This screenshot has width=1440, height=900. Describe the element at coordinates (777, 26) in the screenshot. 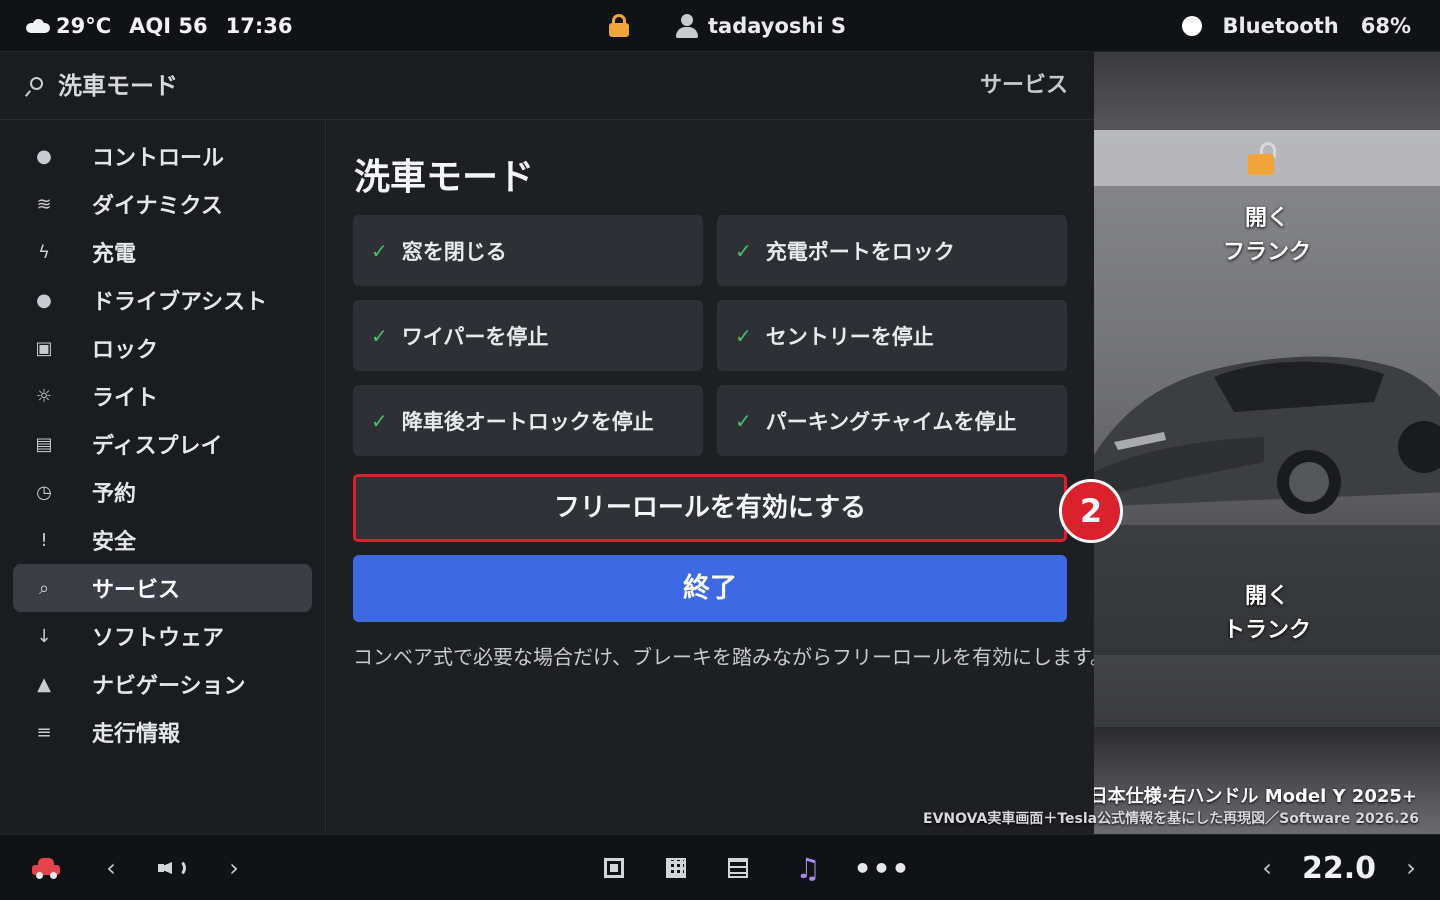

I see `user-name: tadayoshi S` at that location.